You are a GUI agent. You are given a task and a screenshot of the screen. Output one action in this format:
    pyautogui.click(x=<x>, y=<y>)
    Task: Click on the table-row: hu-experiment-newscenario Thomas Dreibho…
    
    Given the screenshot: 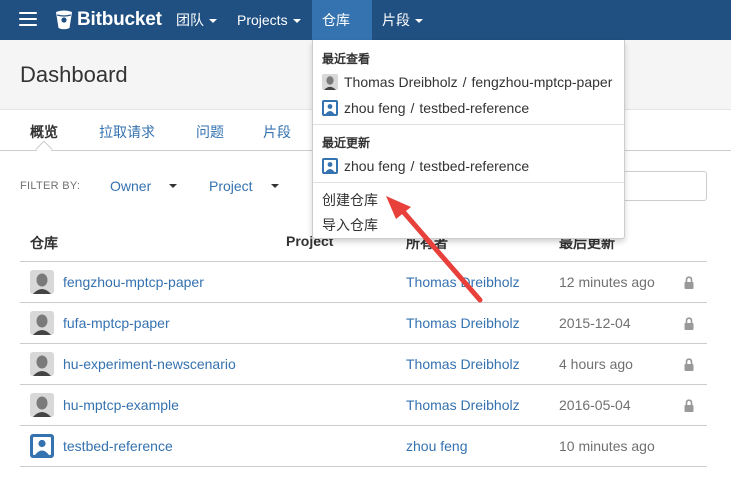 What is the action you would take?
    pyautogui.click(x=363, y=363)
    